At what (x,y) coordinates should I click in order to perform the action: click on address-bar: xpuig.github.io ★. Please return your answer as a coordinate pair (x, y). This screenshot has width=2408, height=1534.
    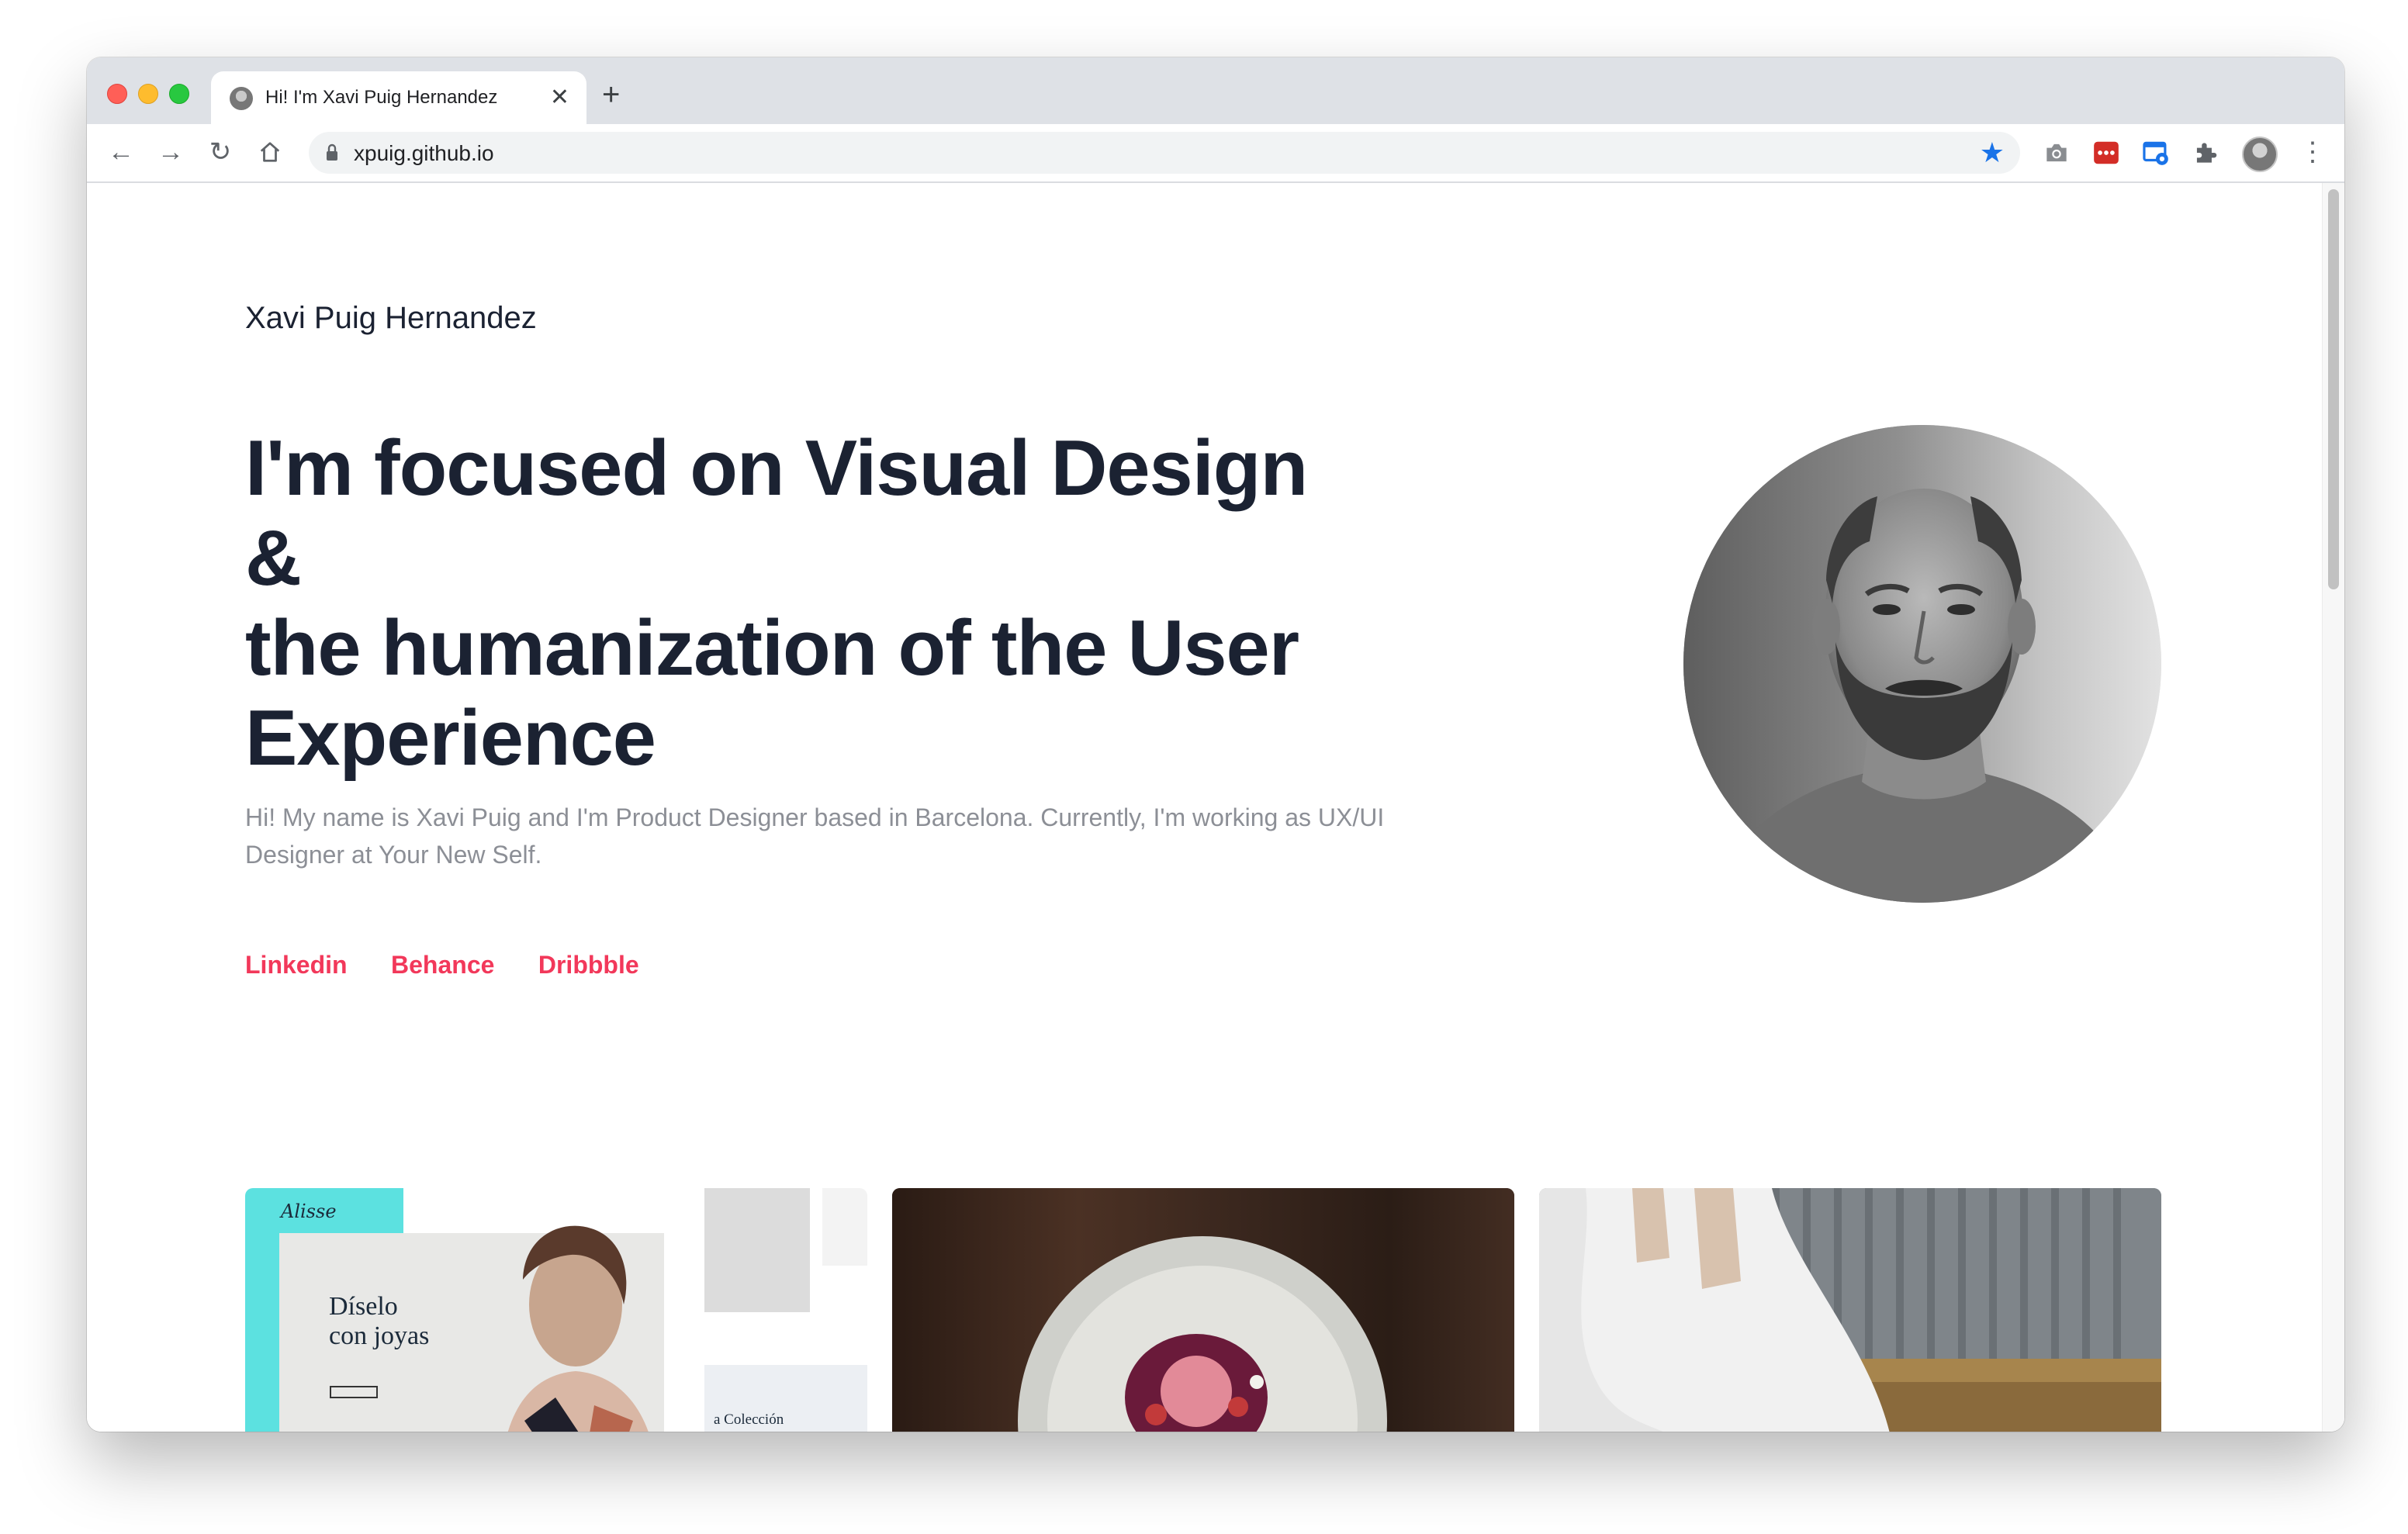
    Looking at the image, I should click on (1164, 153).